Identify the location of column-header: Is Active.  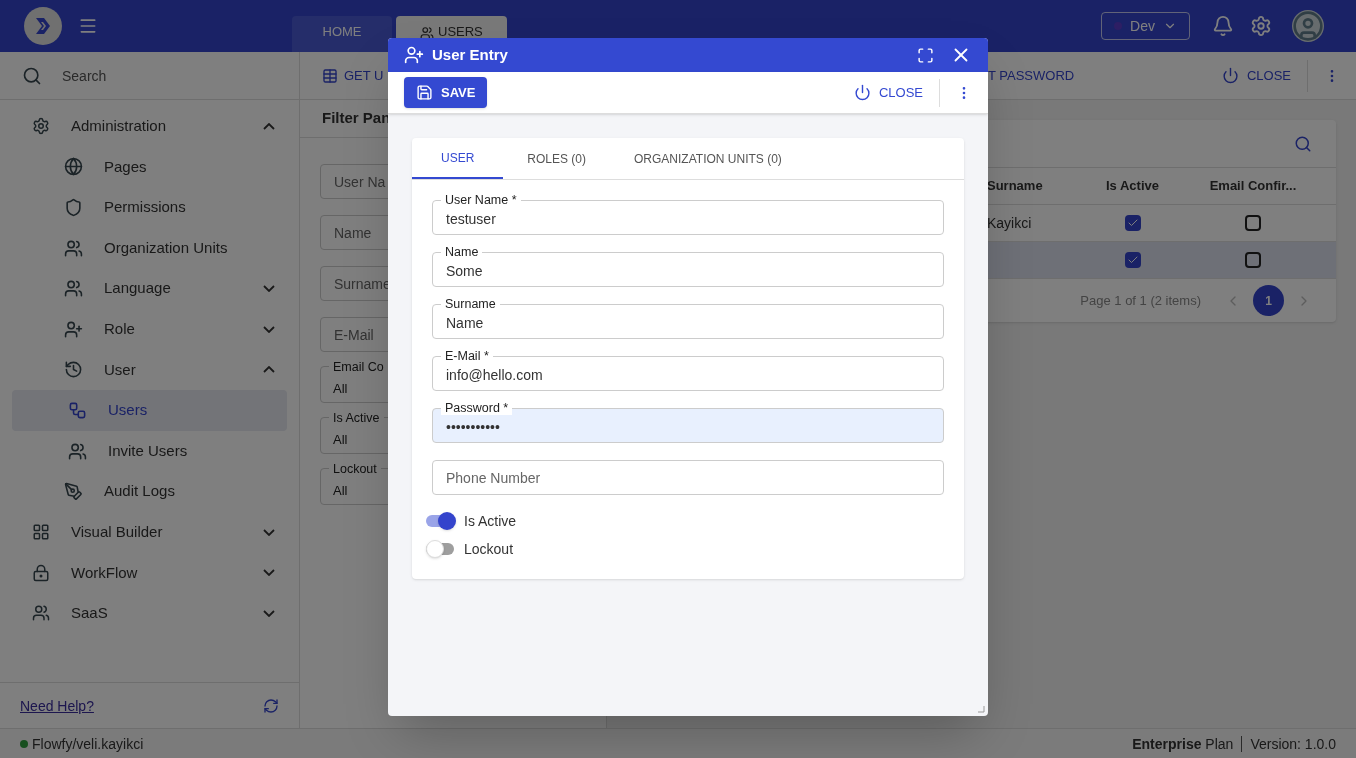
(1132, 186).